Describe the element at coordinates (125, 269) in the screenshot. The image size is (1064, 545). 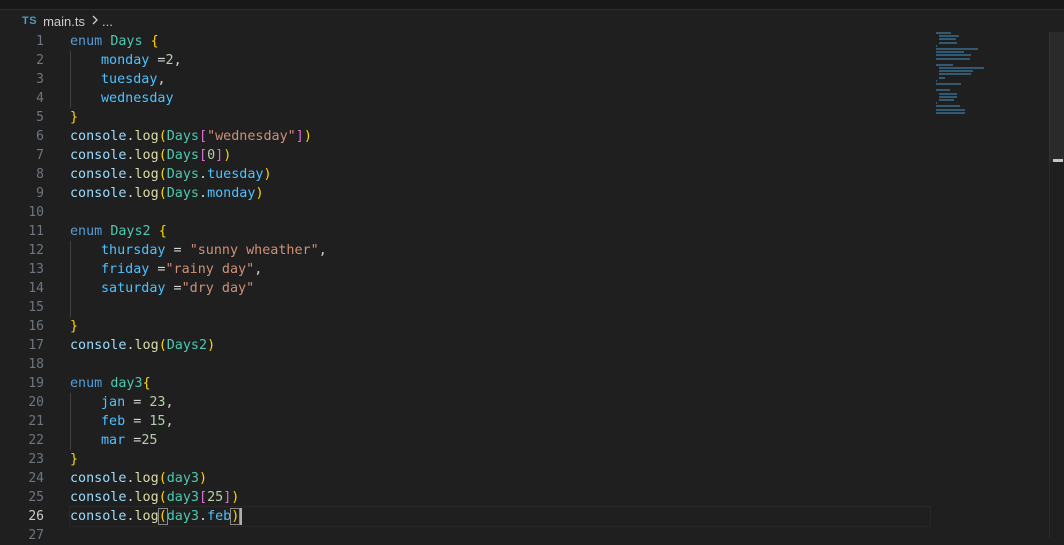
I see `code-token: friday` at that location.